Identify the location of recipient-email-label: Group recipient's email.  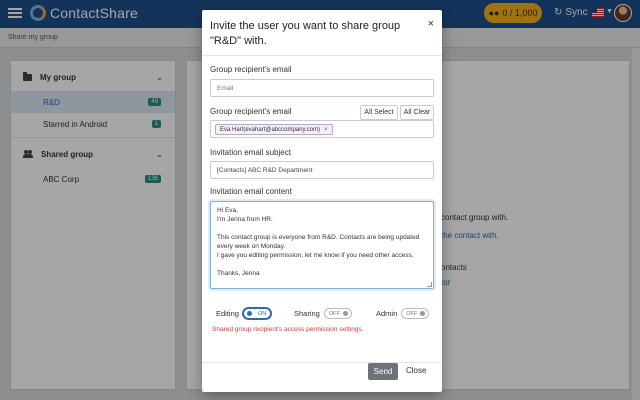
(251, 111).